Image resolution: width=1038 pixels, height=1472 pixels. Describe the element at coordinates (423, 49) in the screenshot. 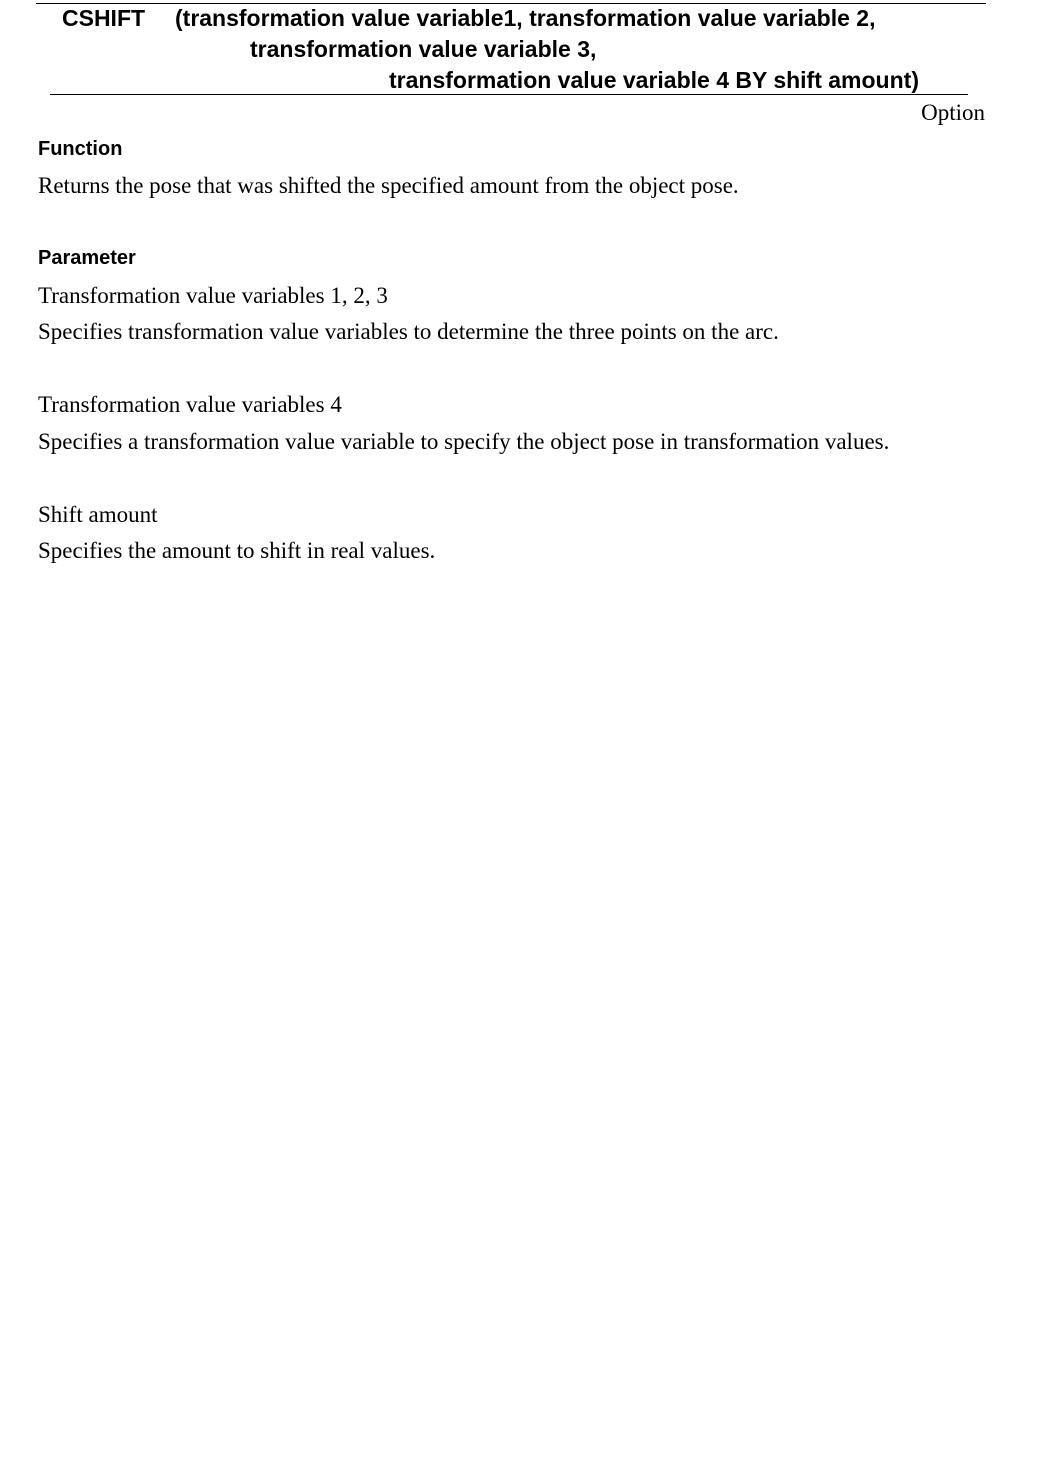

I see `signature-line-2: transformation value variable 3,` at that location.